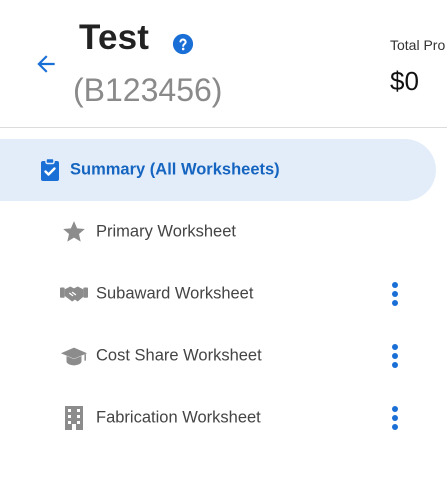 This screenshot has height=482, width=447. What do you see at coordinates (74, 294) in the screenshot?
I see `handshake-icon` at bounding box center [74, 294].